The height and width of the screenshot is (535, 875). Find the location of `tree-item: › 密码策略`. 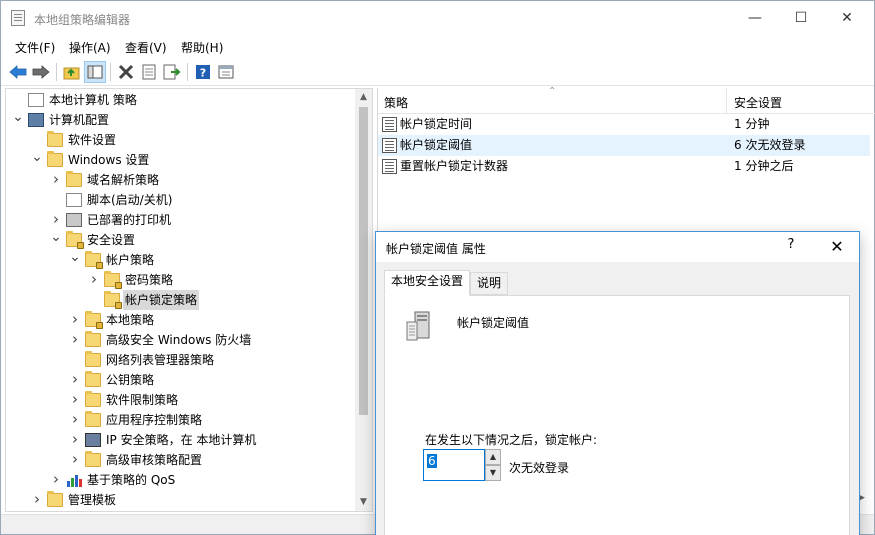

tree-item: › 密码策略 is located at coordinates (176, 280).